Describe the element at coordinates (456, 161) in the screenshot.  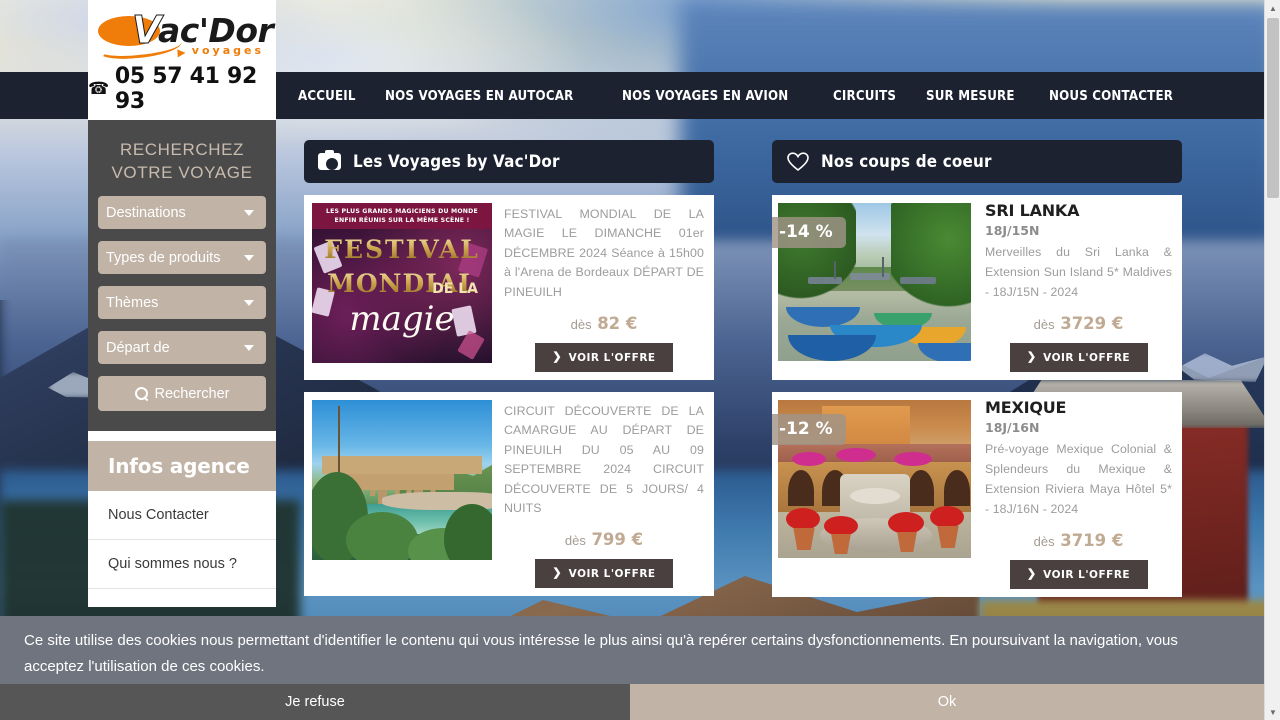
I see `panel-voyages-title: Les Voyages by Vac'Dor` at that location.